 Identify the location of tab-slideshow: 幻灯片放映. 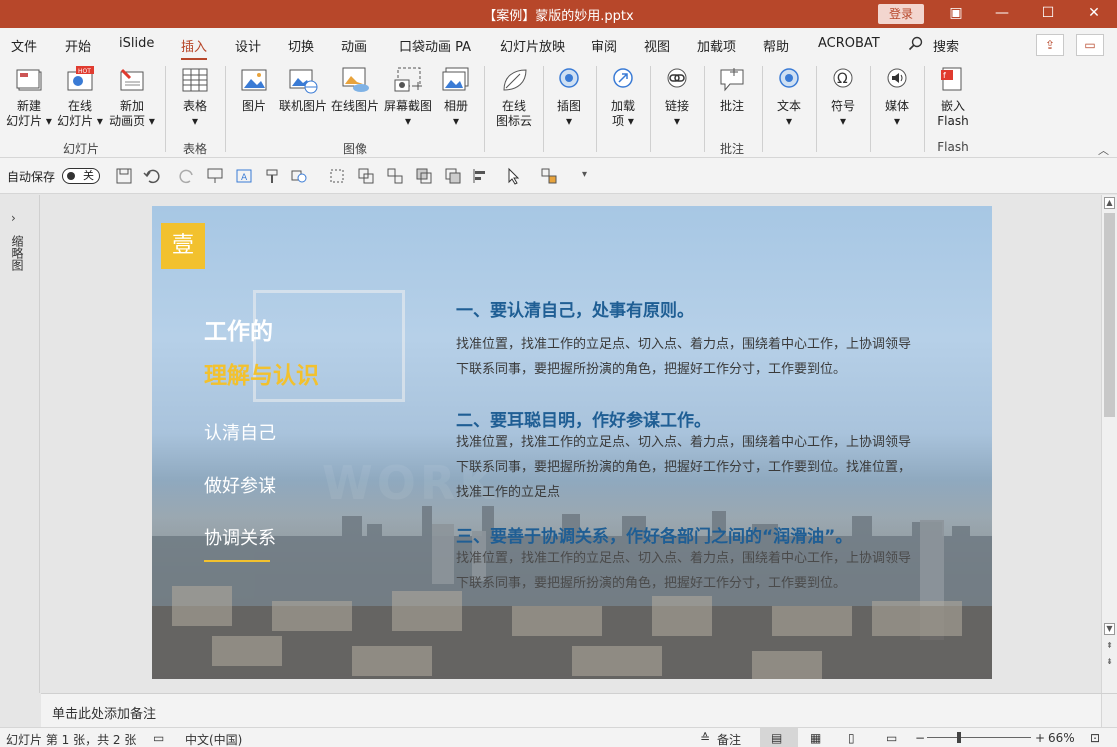
(532, 45).